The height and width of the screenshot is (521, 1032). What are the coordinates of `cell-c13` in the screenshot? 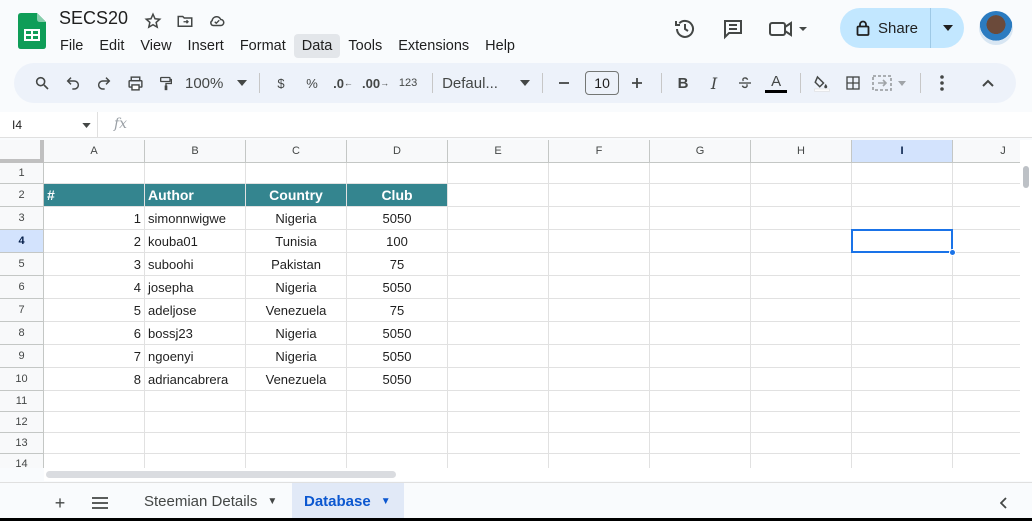 It's located at (296, 443).